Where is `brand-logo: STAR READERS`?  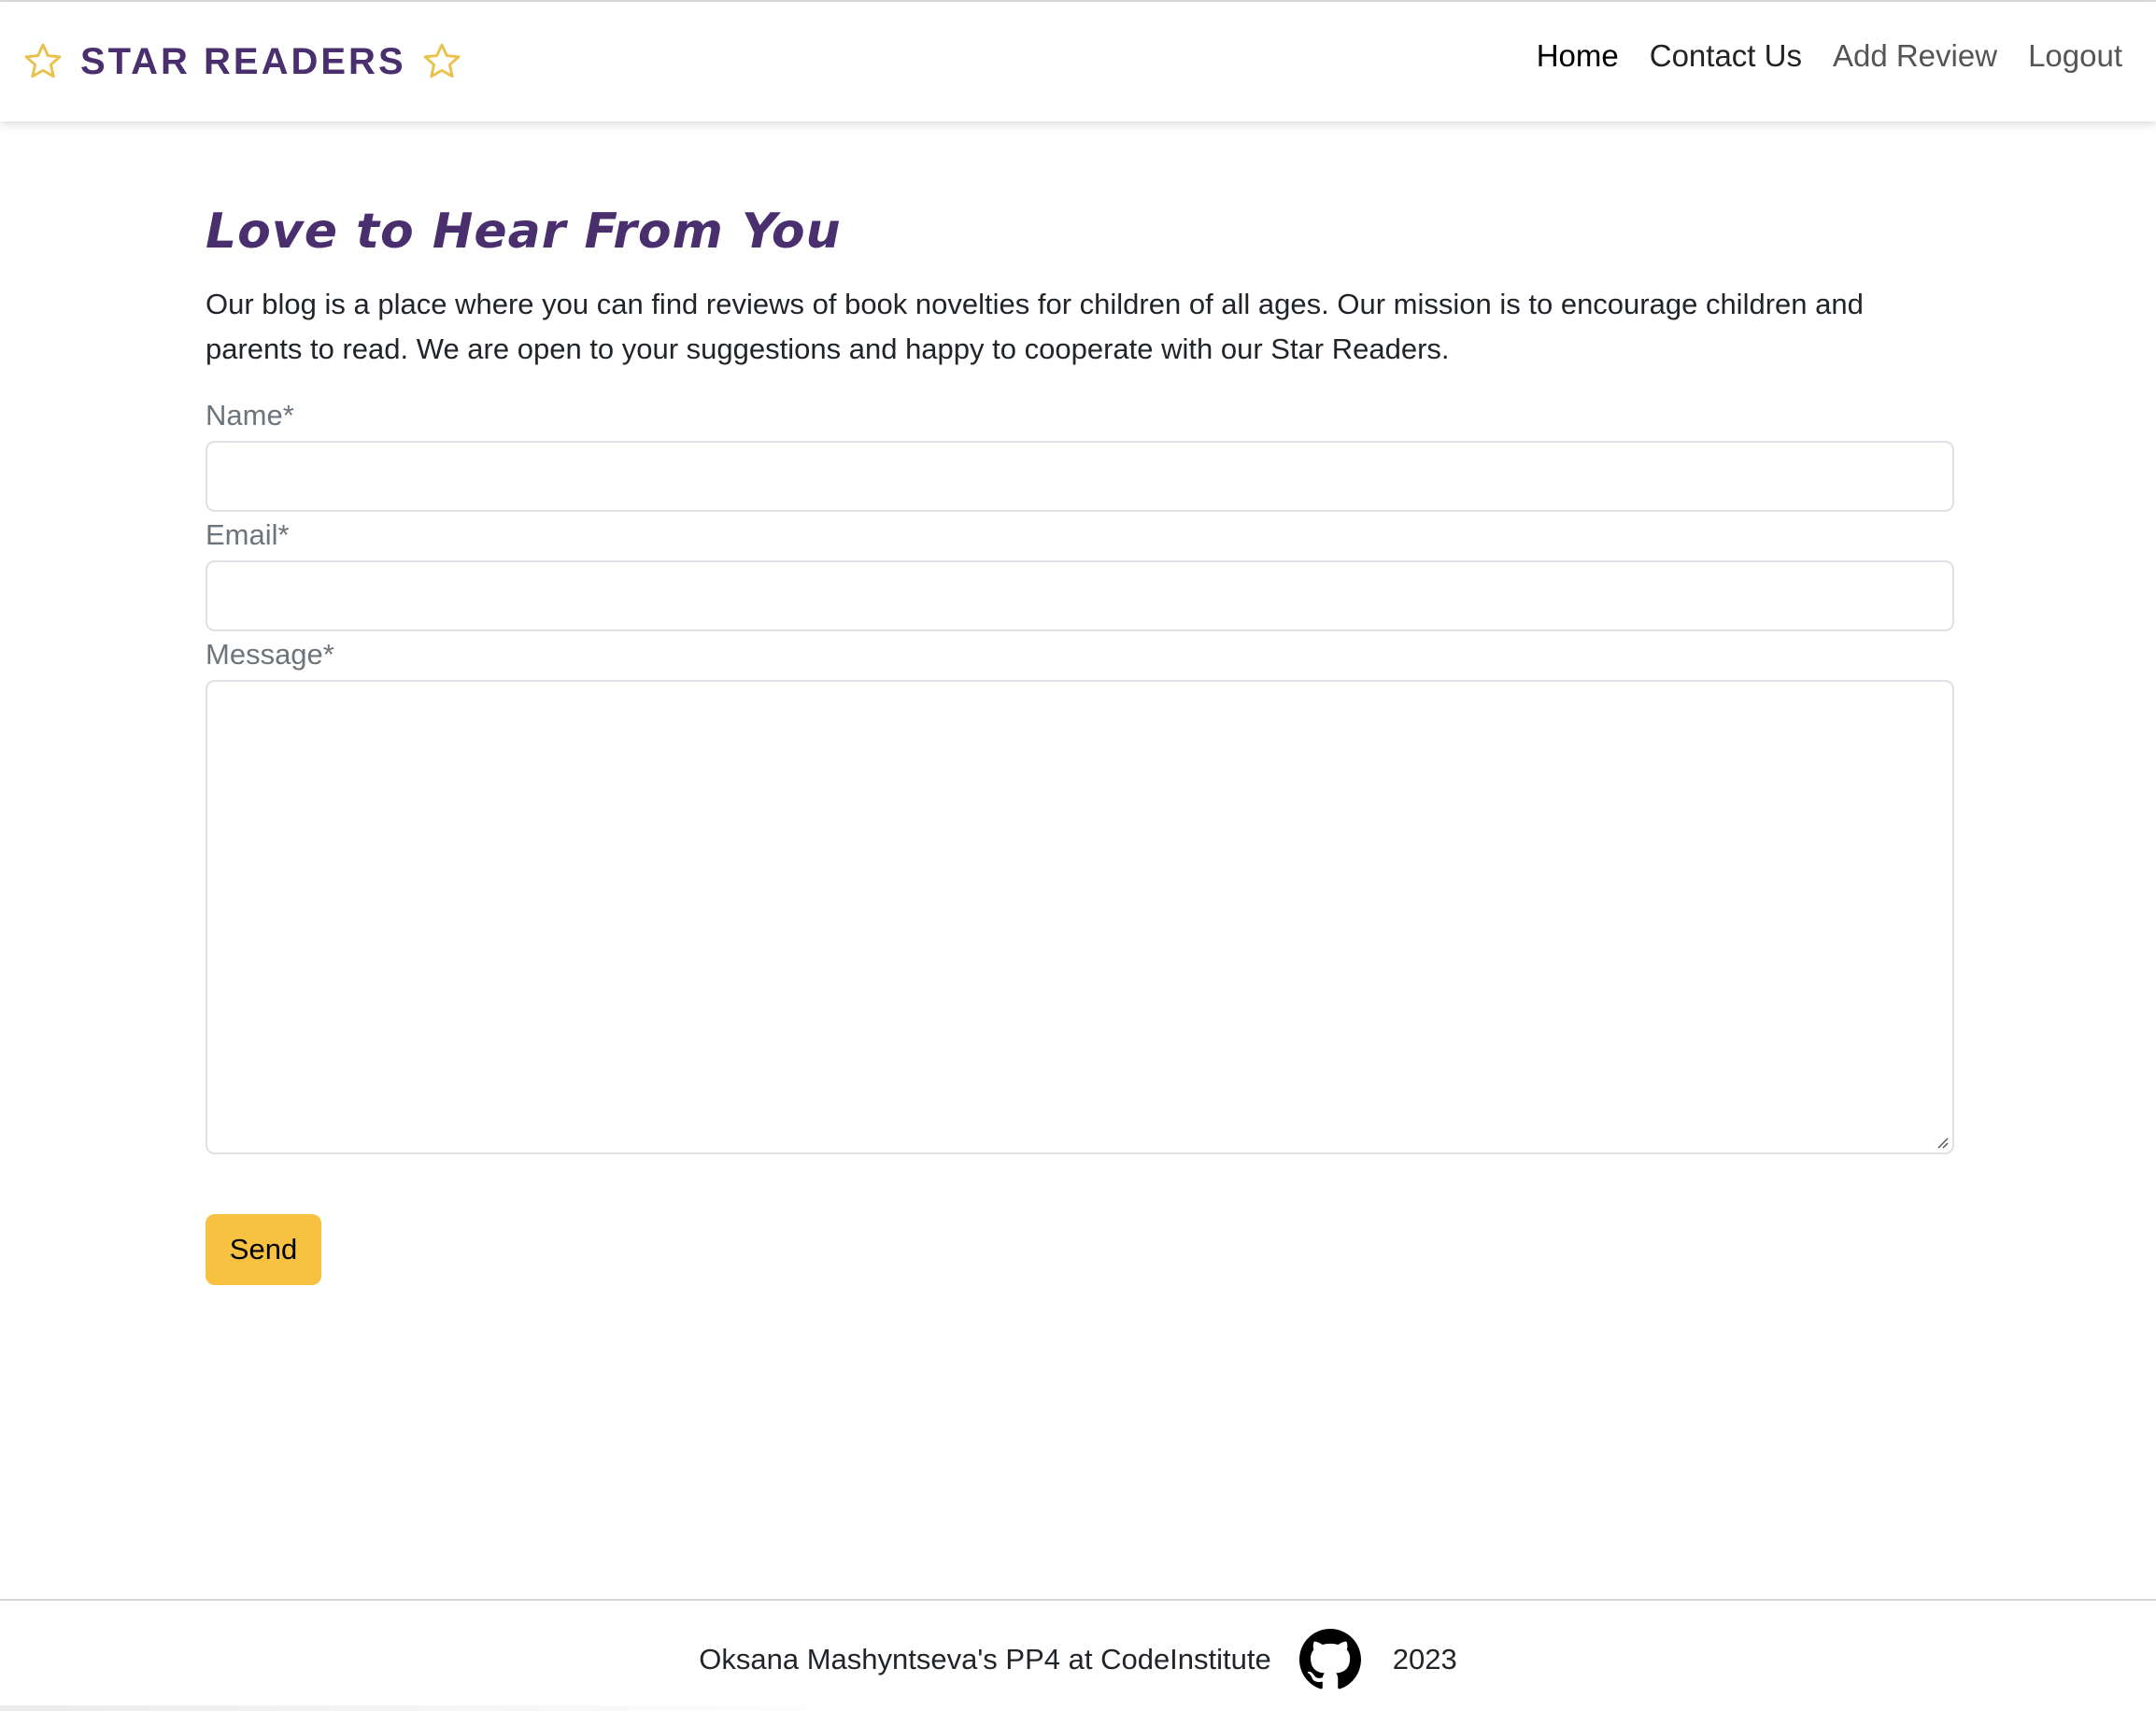 brand-logo: STAR READERS is located at coordinates (242, 62).